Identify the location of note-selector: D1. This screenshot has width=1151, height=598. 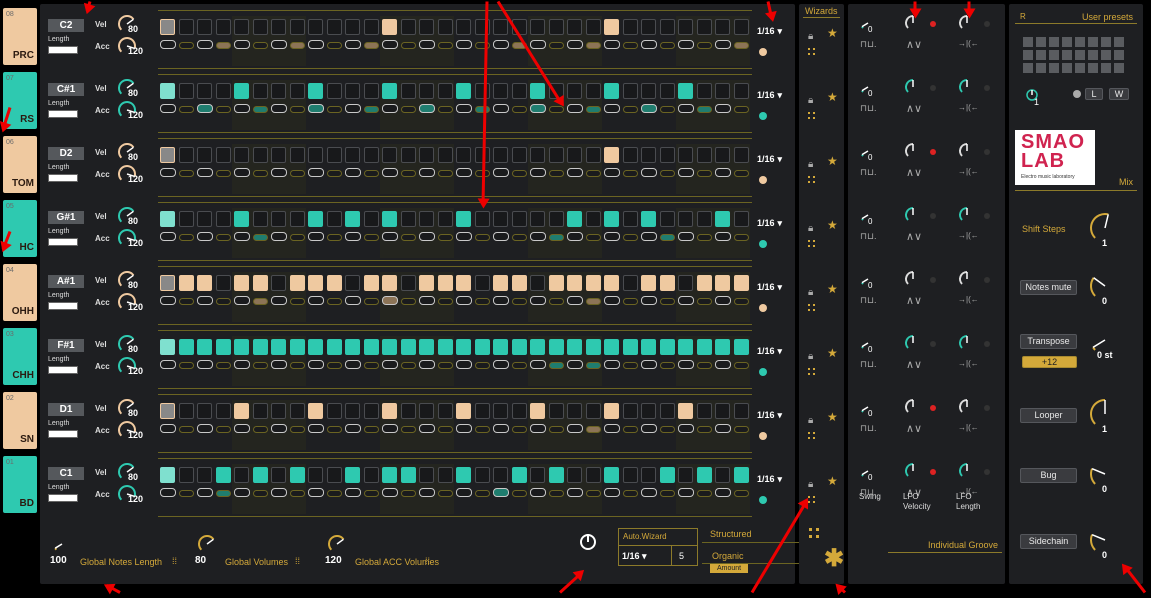
(66, 409).